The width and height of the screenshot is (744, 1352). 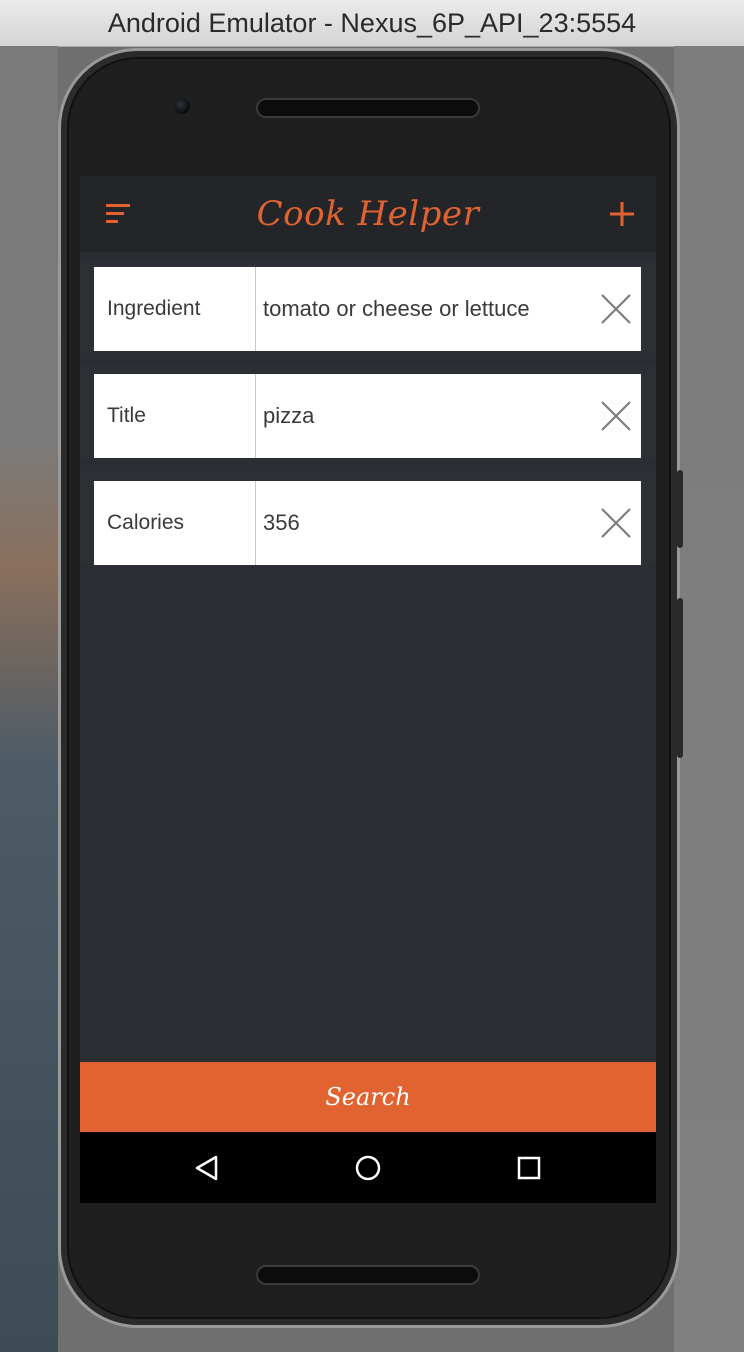 What do you see at coordinates (622, 214) in the screenshot?
I see `plus-icon` at bounding box center [622, 214].